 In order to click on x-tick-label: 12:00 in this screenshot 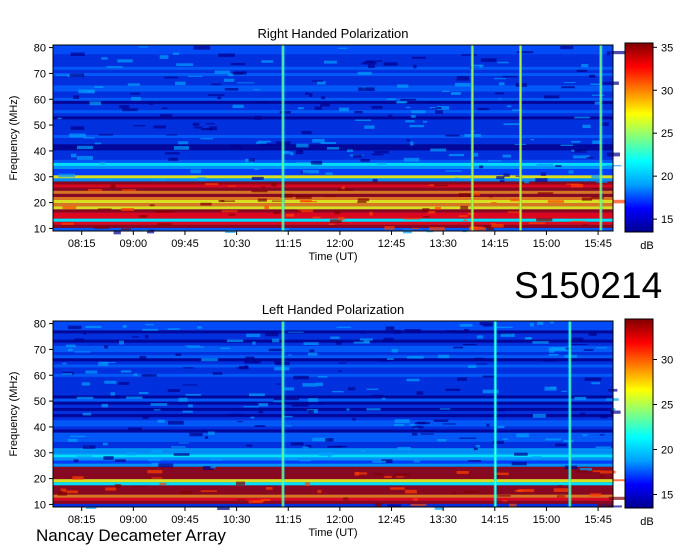, I will do `click(340, 244)`.